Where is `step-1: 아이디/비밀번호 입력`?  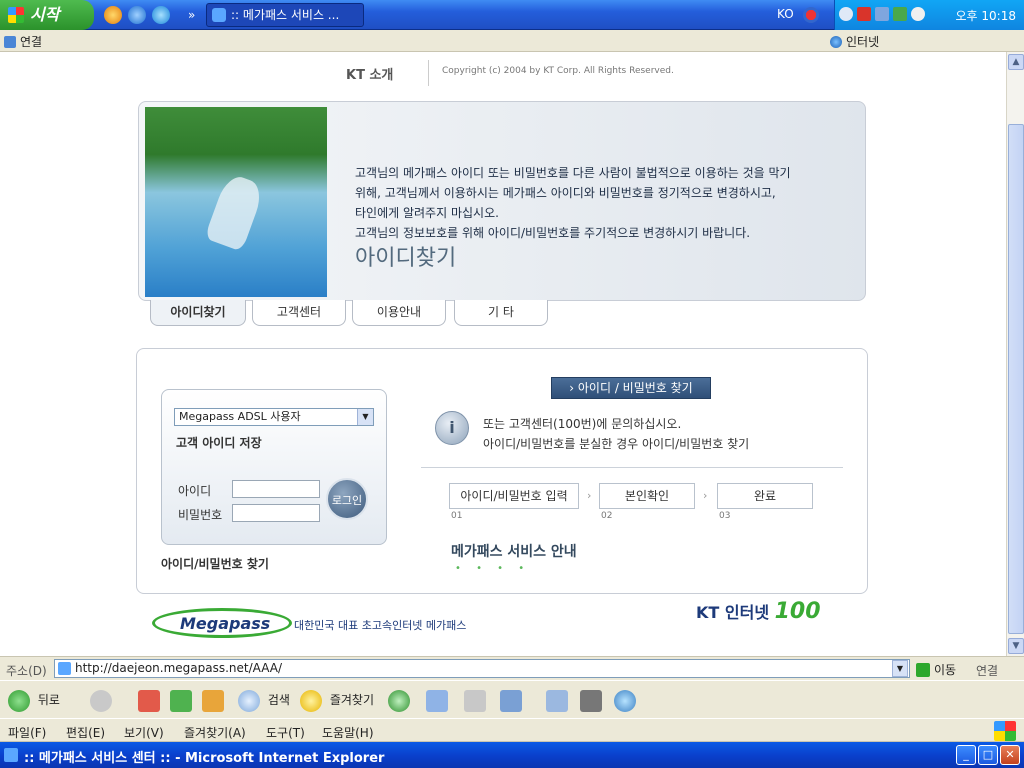
step-1: 아이디/비밀번호 입력 is located at coordinates (514, 496).